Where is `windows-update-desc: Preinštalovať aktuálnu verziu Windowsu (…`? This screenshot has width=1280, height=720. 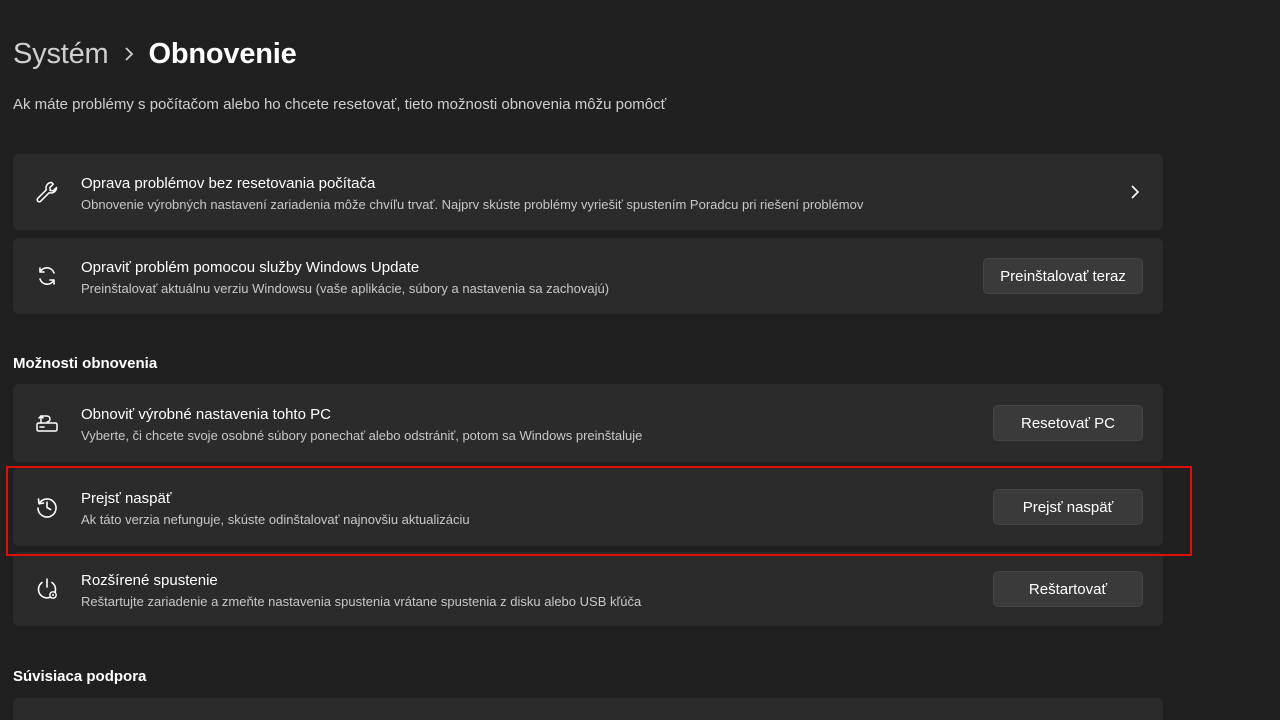
windows-update-desc: Preinštalovať aktuálnu verziu Windowsu (… is located at coordinates (345, 288).